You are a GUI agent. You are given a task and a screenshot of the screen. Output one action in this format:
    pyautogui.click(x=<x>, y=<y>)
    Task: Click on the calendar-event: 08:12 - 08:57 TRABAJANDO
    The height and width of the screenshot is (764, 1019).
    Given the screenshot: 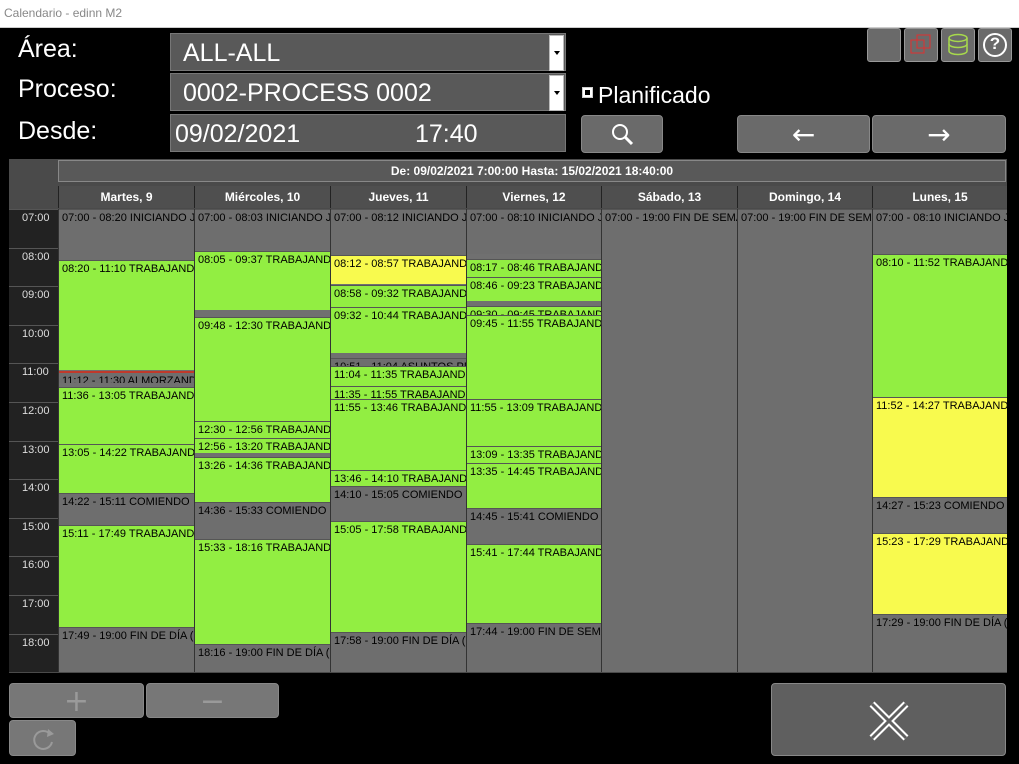 What is the action you would take?
    pyautogui.click(x=398, y=270)
    